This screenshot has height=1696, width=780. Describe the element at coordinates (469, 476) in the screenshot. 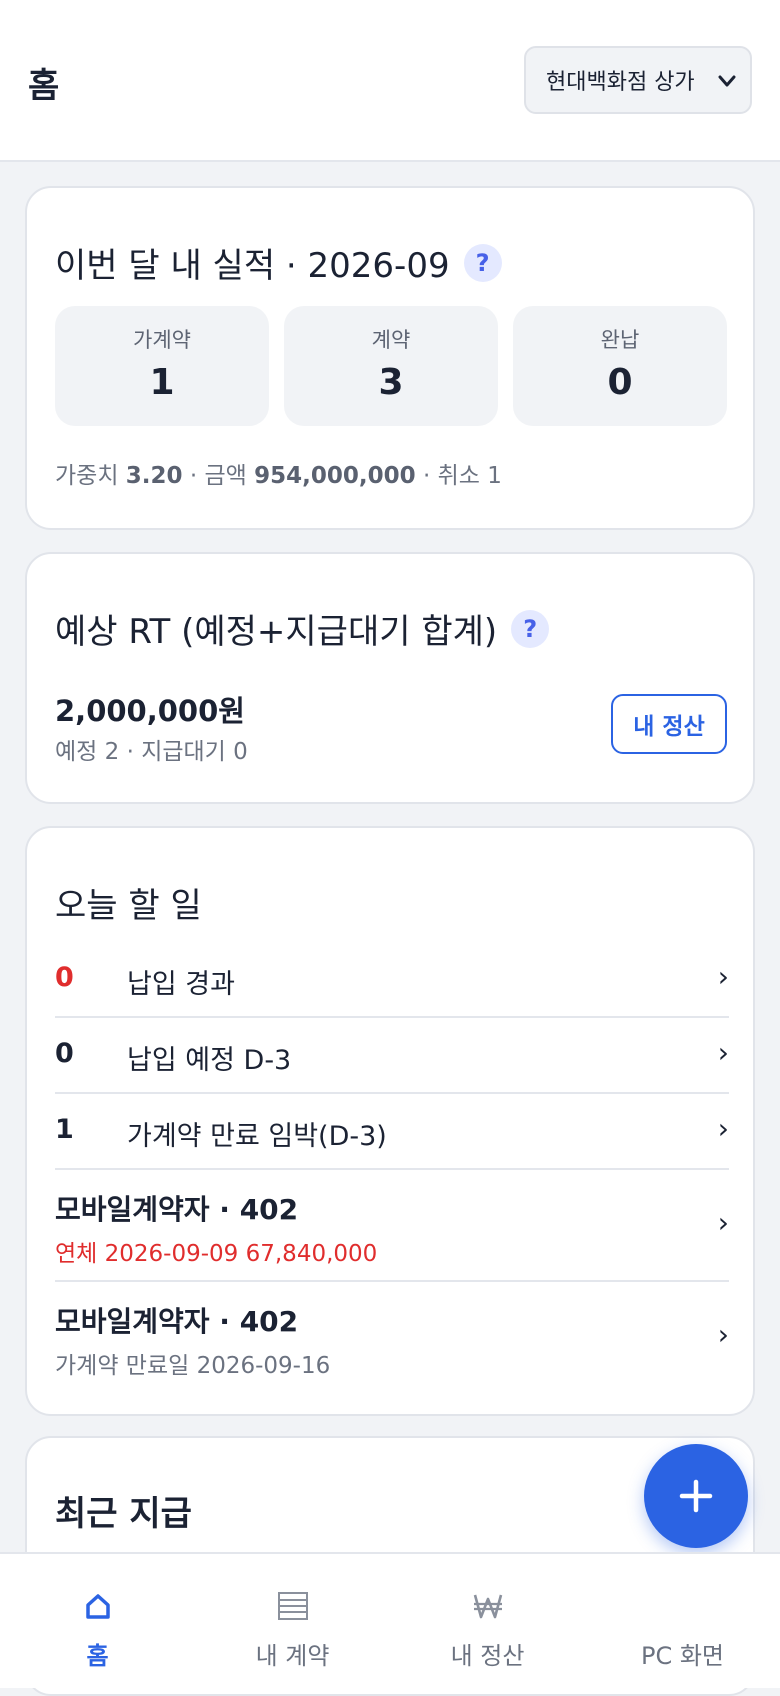

I see `cancel-count: 취소 1` at that location.